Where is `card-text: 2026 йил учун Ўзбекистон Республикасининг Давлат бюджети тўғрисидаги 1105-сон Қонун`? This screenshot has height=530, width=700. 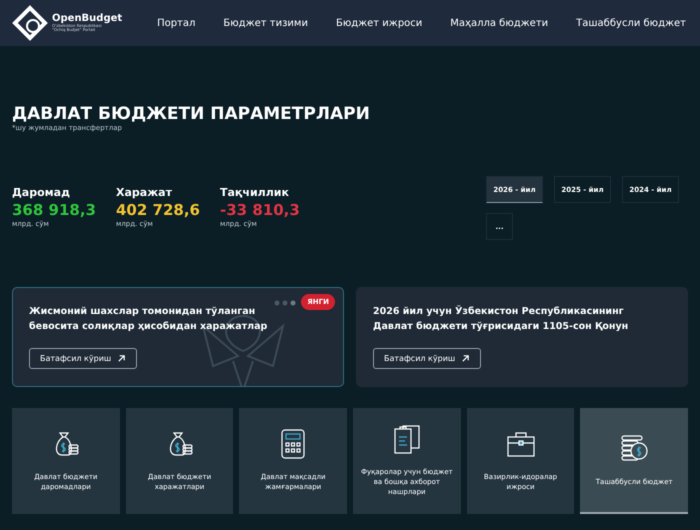
card-text: 2026 йил учун Ўзбекистон Республикасининг Давлат бюджети тўғрисидаги 1105-сон Қонун is located at coordinates (501, 319).